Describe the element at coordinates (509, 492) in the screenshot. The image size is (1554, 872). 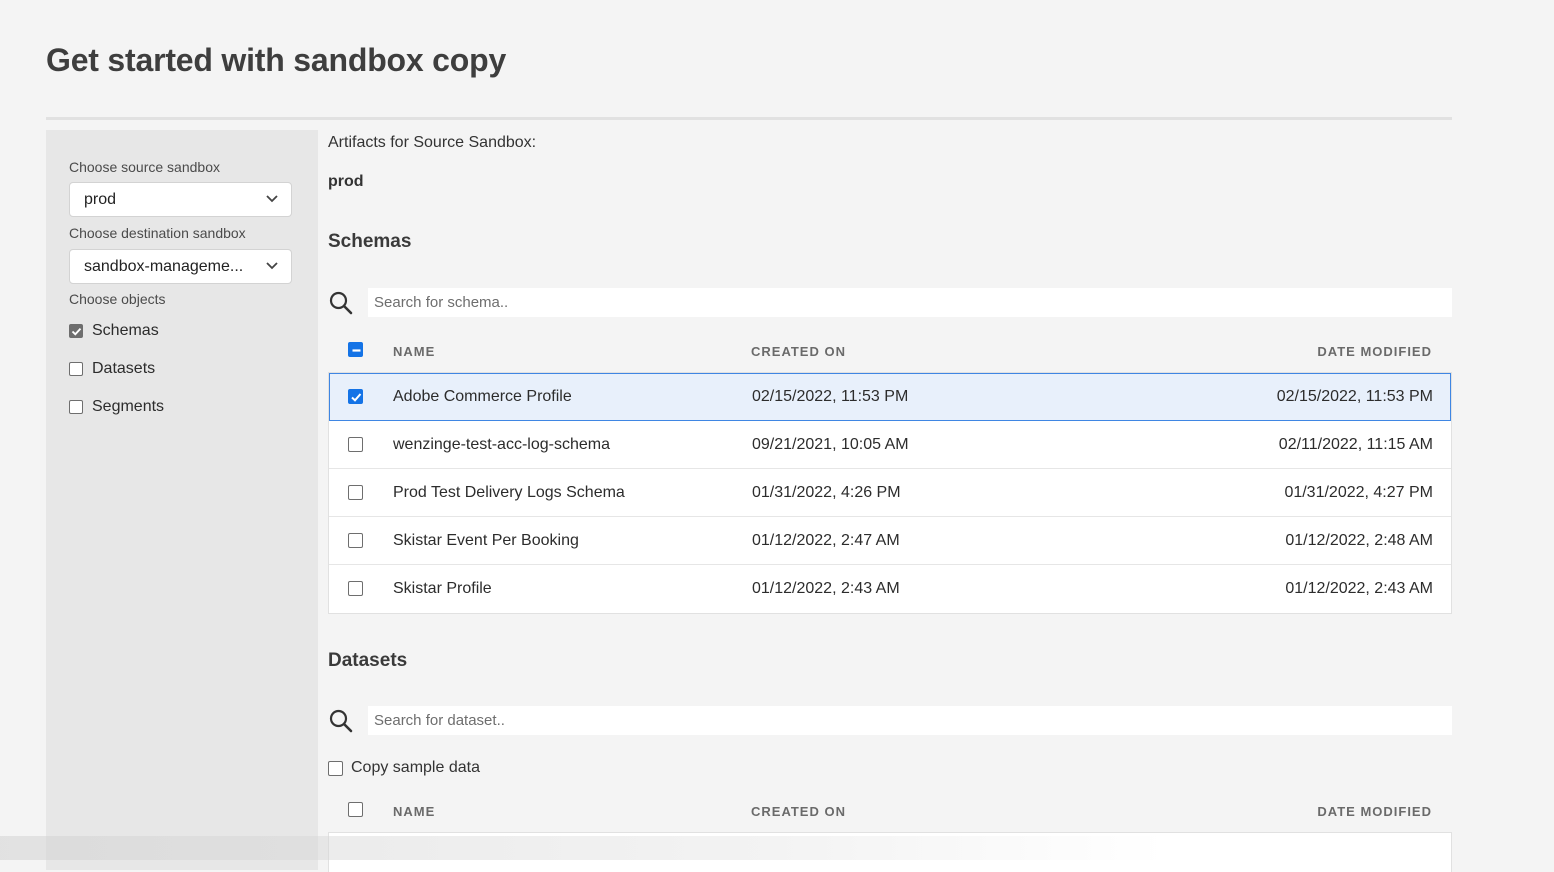
I see `schema-name: Prod Test Delivery Logs Schema` at that location.